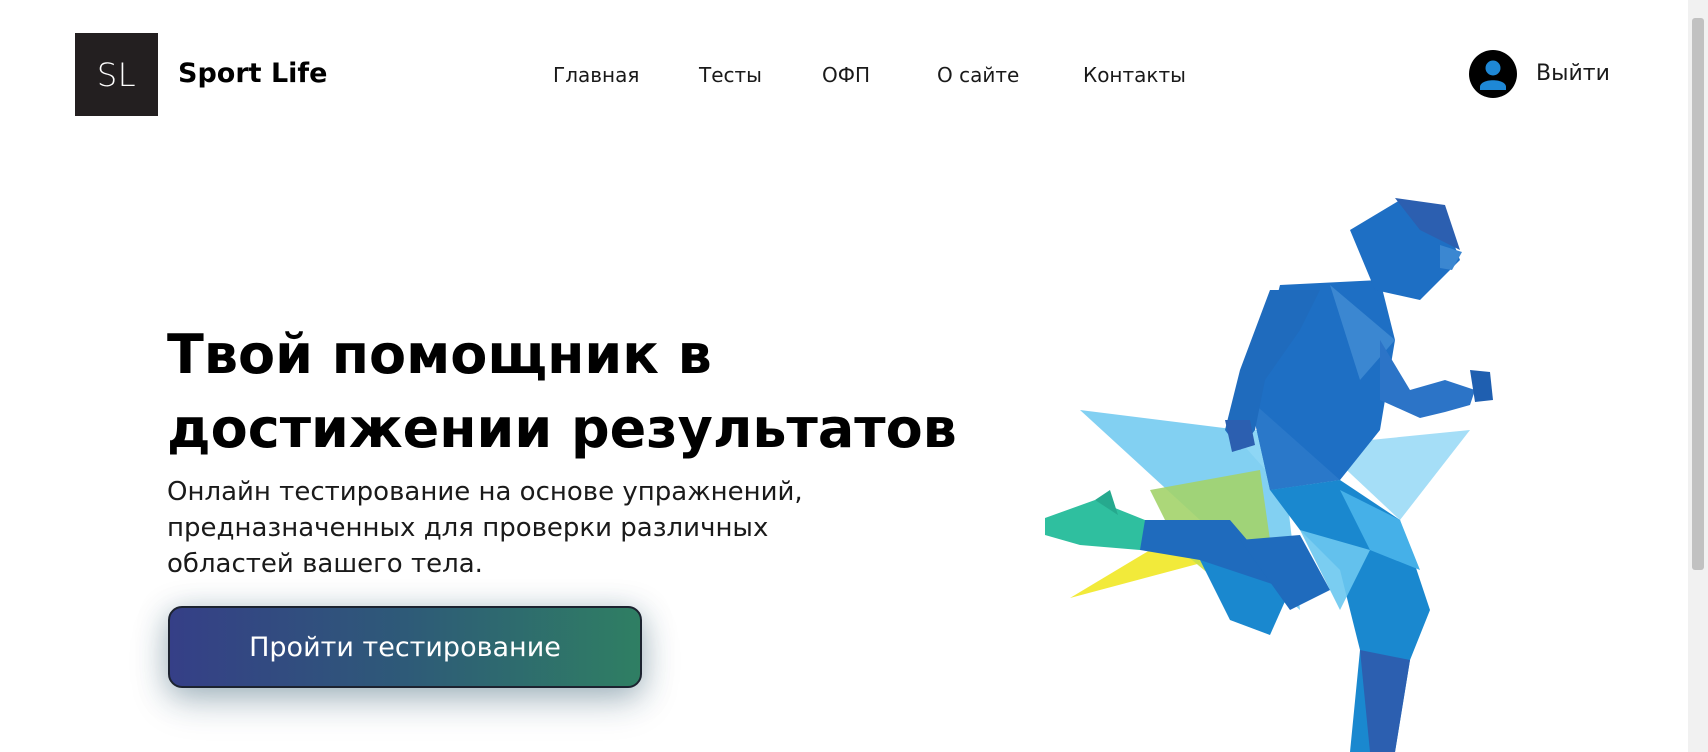  I want to click on avatar-graphic, so click(1493, 75).